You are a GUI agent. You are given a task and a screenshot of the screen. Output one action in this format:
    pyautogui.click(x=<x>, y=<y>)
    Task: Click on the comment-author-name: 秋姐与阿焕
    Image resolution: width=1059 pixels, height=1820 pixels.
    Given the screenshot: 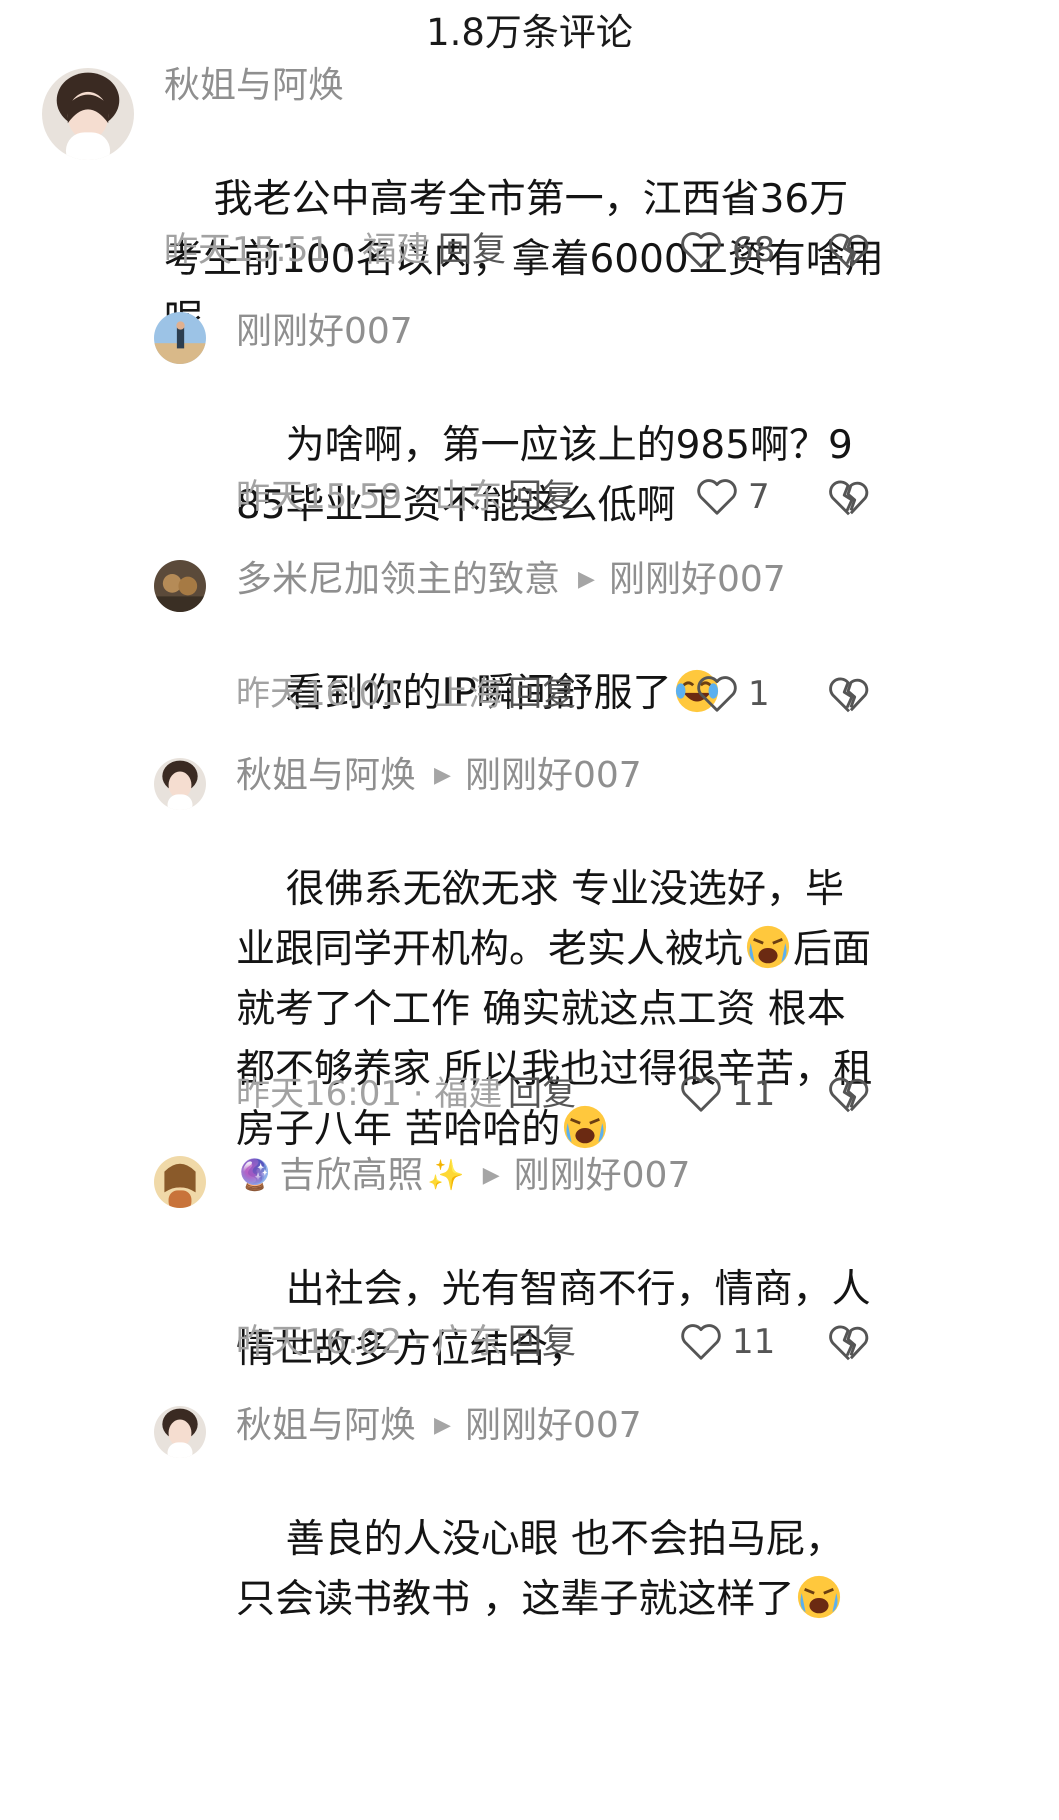 What is the action you would take?
    pyautogui.click(x=254, y=86)
    